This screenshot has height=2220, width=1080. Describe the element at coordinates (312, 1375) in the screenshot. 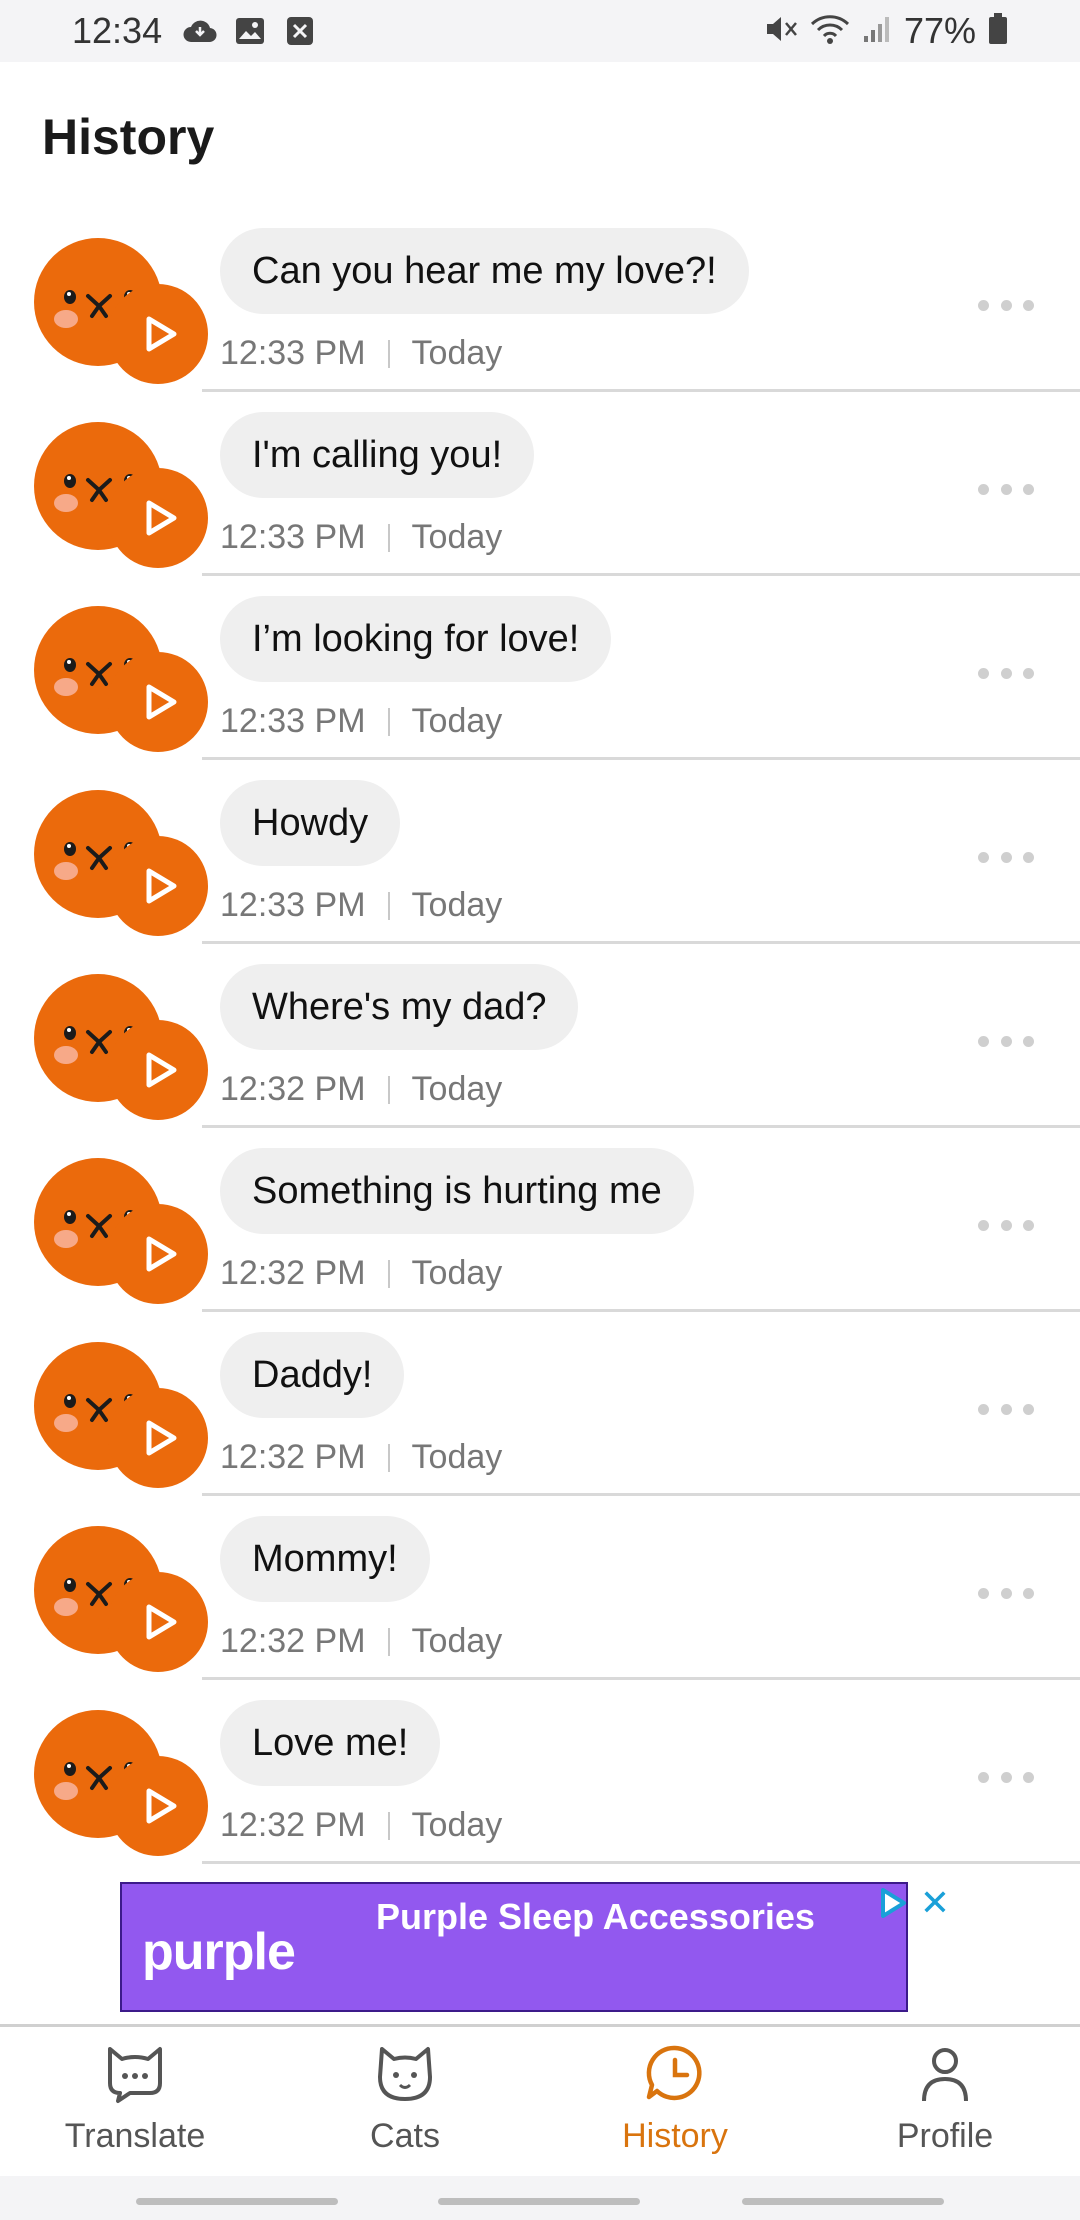

I see `message-bubble: Daddy!` at that location.